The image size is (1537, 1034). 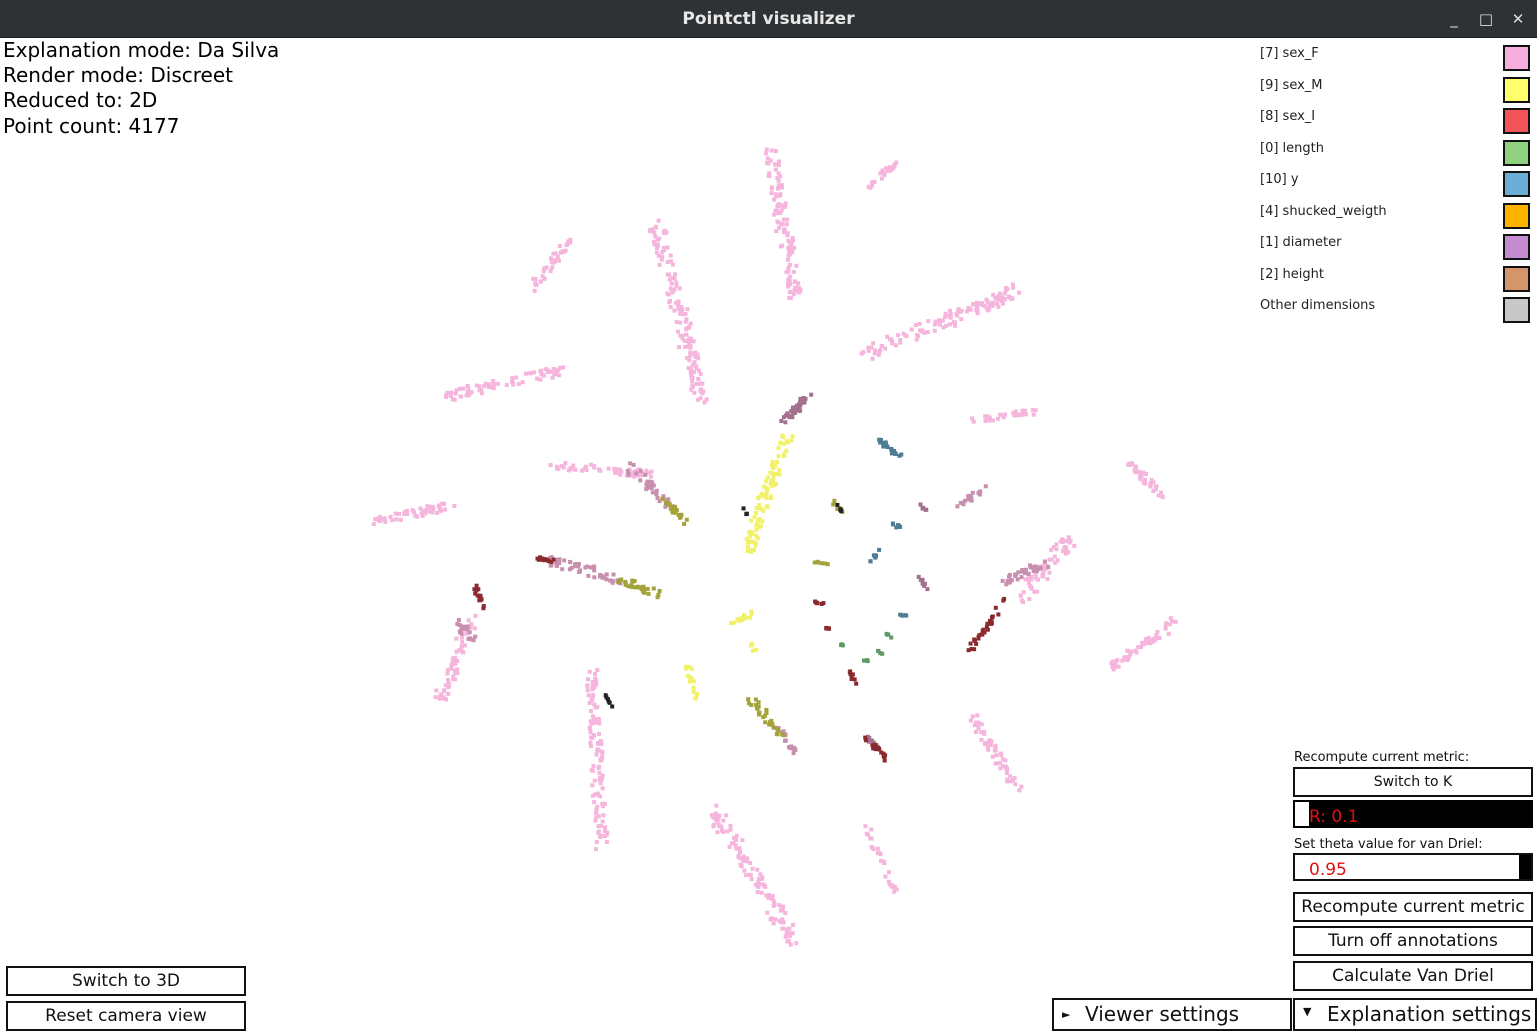 I want to click on legend-label: [1] diameter, so click(x=1301, y=242).